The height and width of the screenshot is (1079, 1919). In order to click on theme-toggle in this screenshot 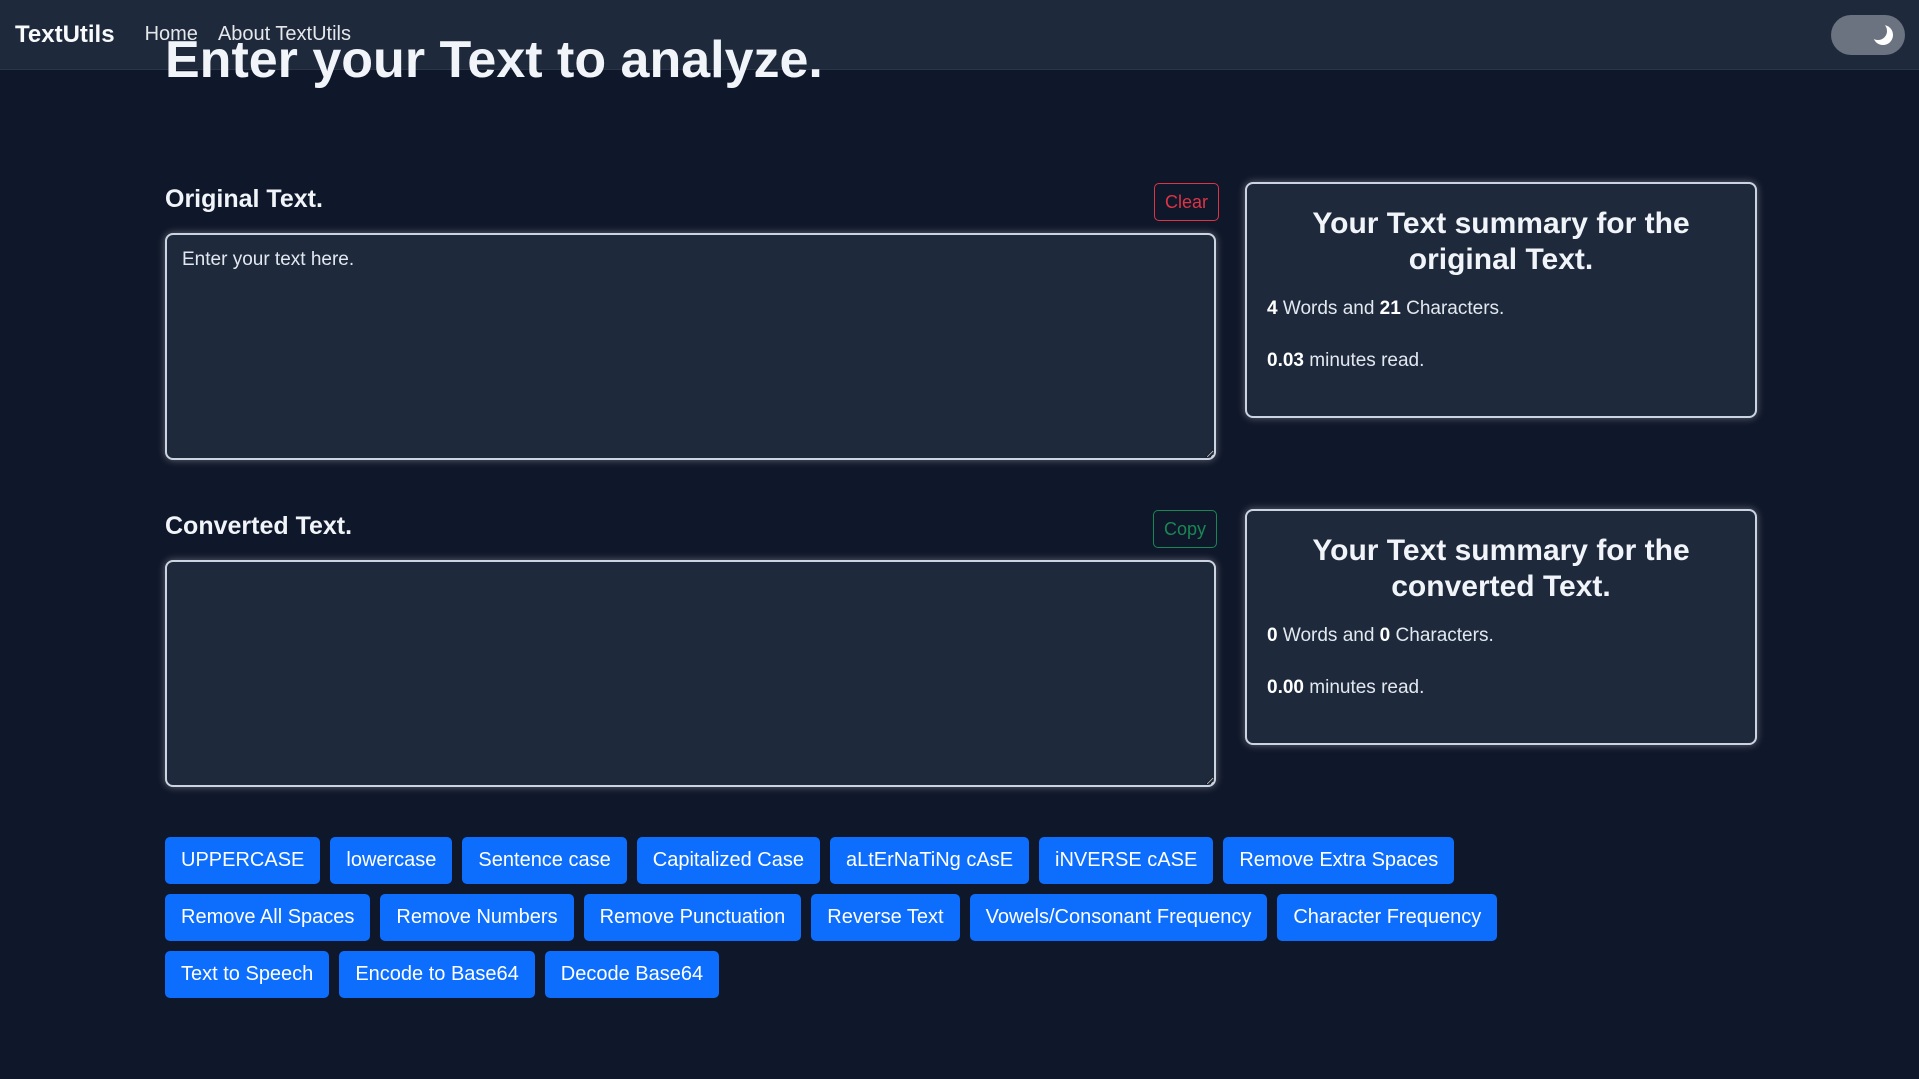, I will do `click(1868, 35)`.